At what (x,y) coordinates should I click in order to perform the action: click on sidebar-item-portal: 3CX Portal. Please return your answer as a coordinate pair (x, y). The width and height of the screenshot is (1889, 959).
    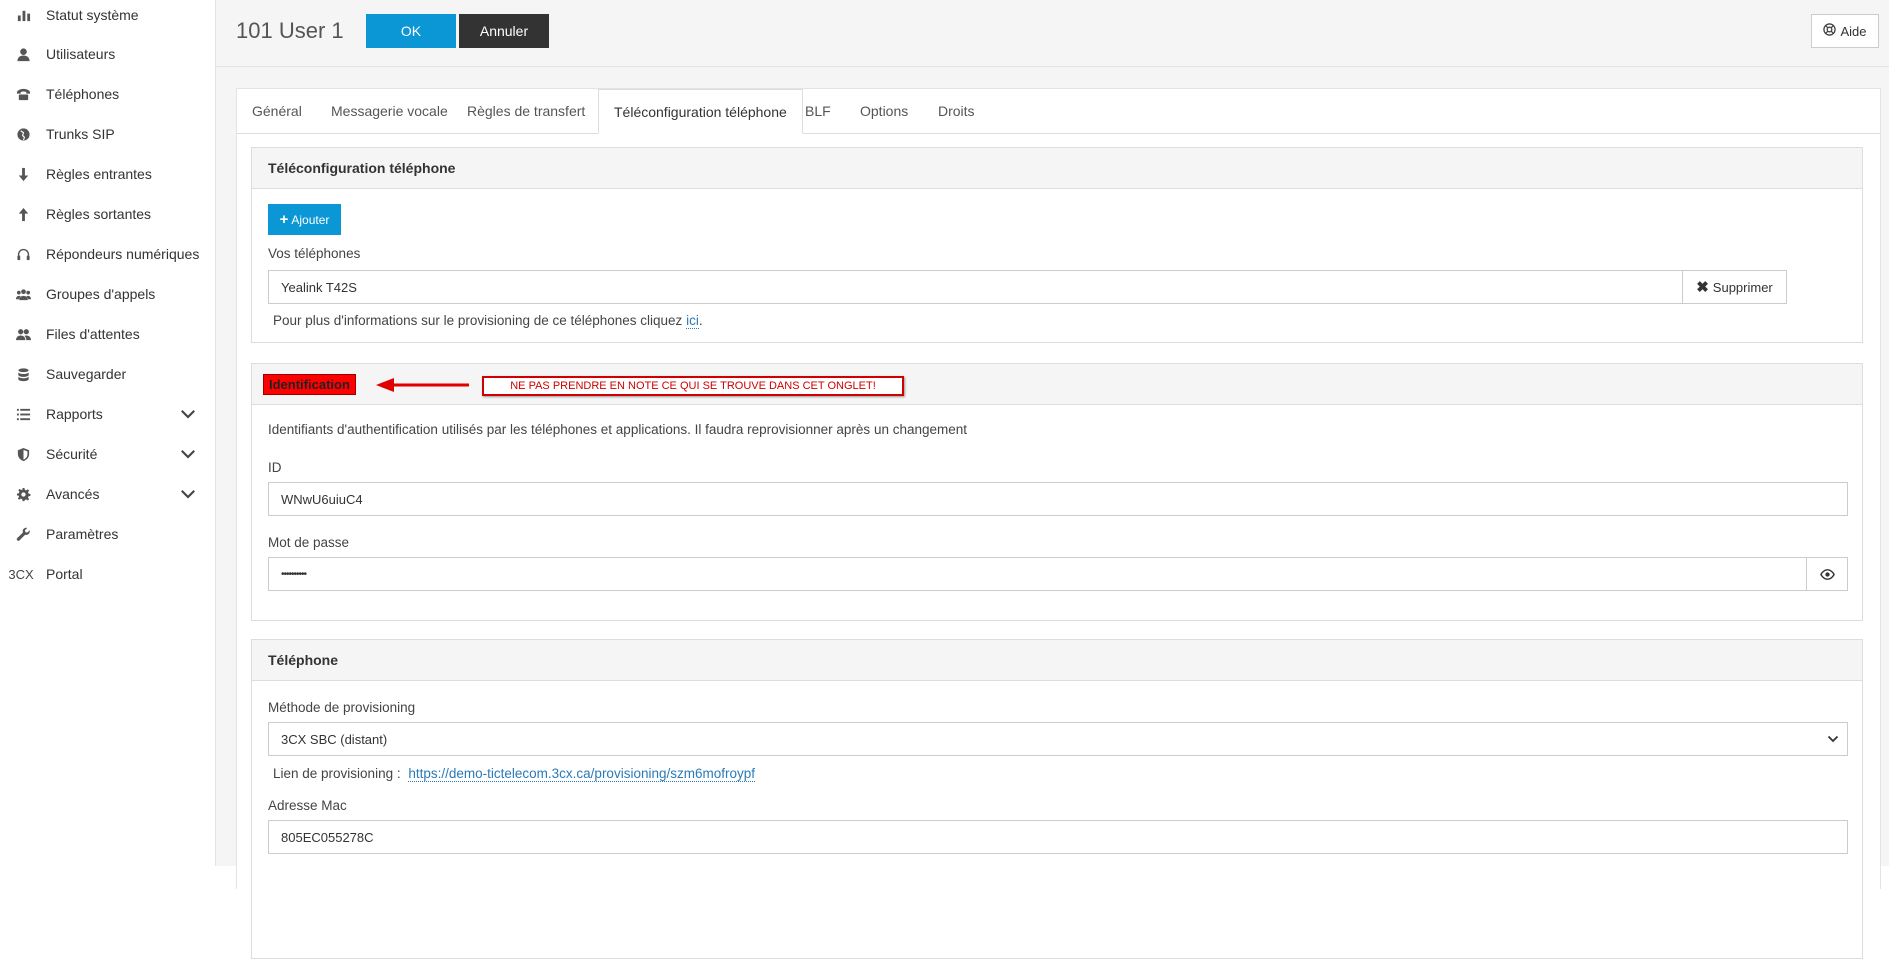
    Looking at the image, I should click on (107, 574).